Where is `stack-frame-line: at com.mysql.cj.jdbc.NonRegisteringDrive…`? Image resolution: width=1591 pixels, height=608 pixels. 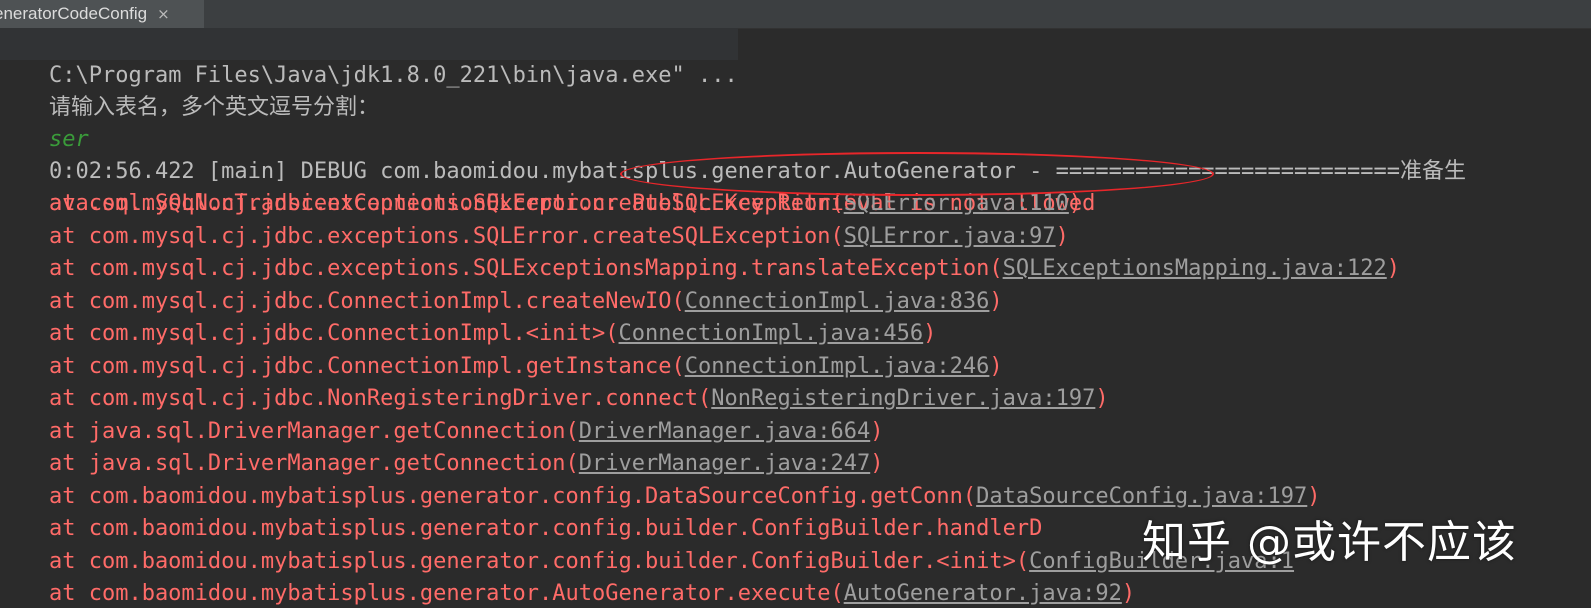 stack-frame-line: at com.mysql.cj.jdbc.NonRegisteringDrive… is located at coordinates (554, 399).